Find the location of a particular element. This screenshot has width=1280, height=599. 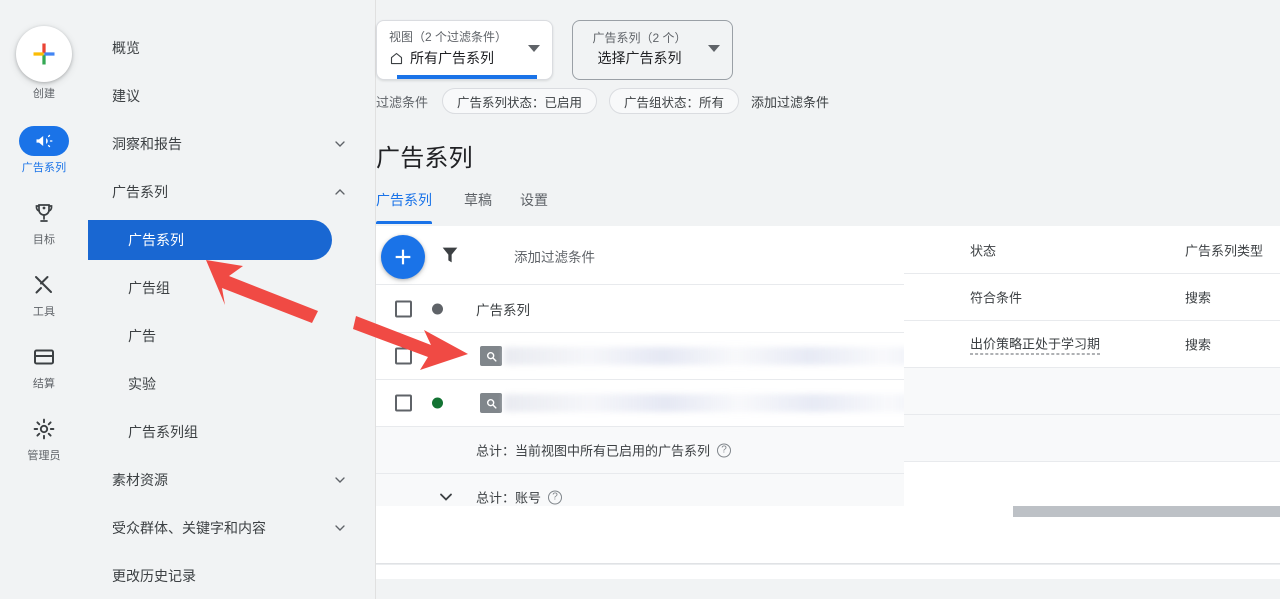

sidebar-item-ads: 广告 is located at coordinates (232, 336).